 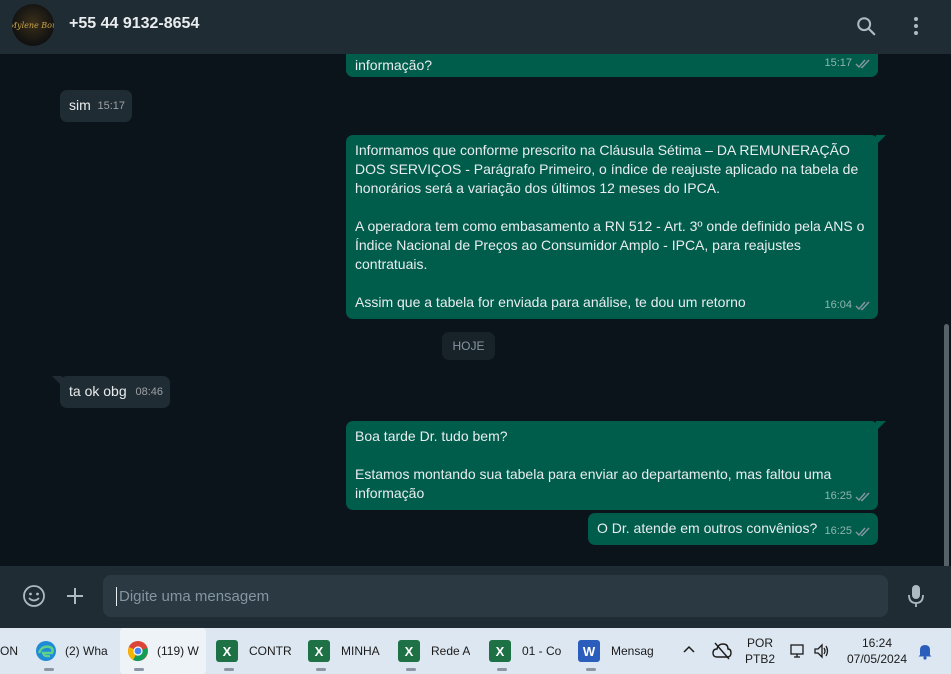 I want to click on chevron-up-icon, so click(x=689, y=649).